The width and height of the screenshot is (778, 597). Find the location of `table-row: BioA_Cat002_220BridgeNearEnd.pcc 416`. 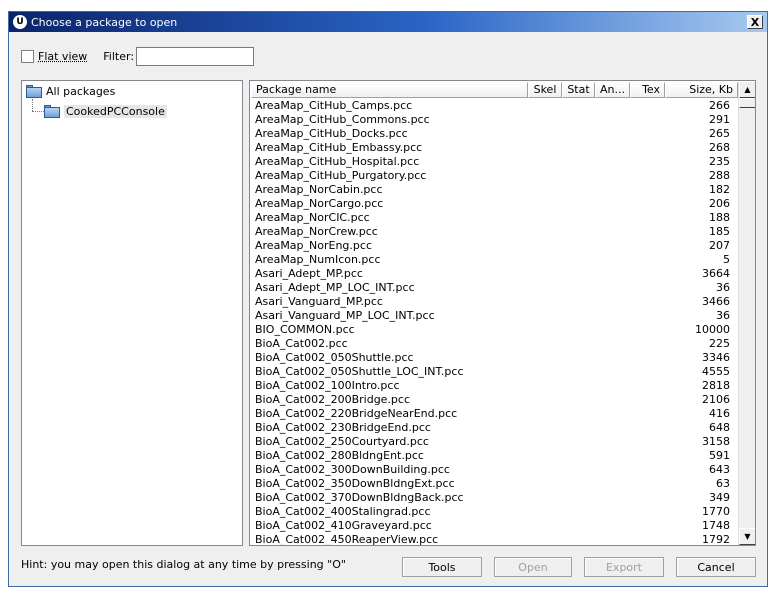

table-row: BioA_Cat002_220BridgeNearEnd.pcc 416 is located at coordinates (494, 414).